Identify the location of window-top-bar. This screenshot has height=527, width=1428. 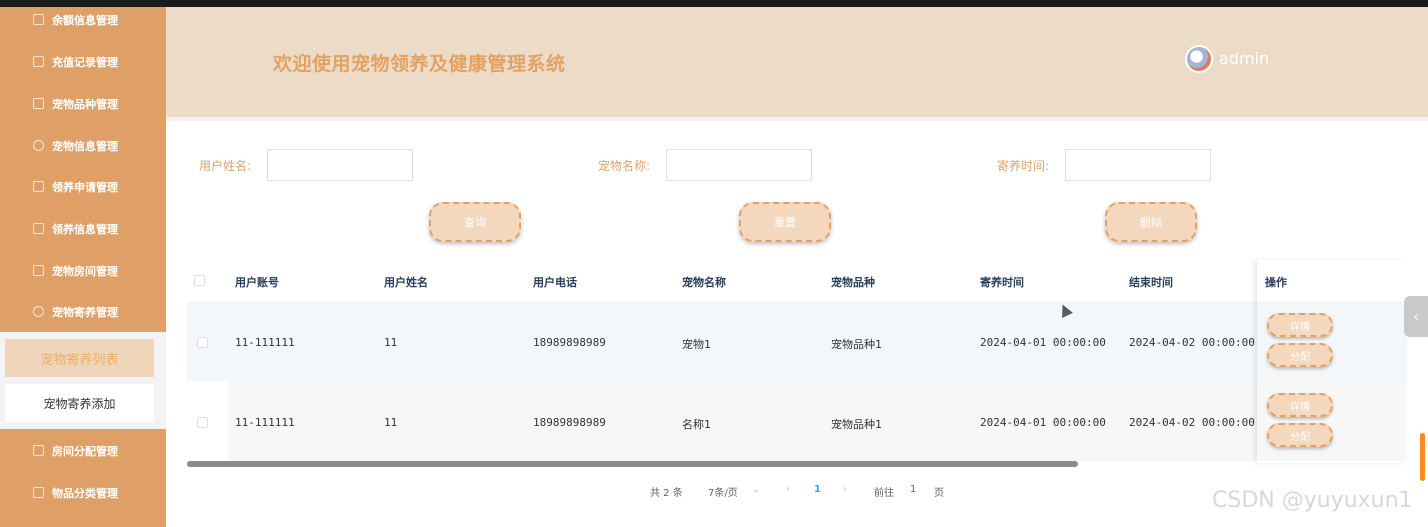
(714, 3).